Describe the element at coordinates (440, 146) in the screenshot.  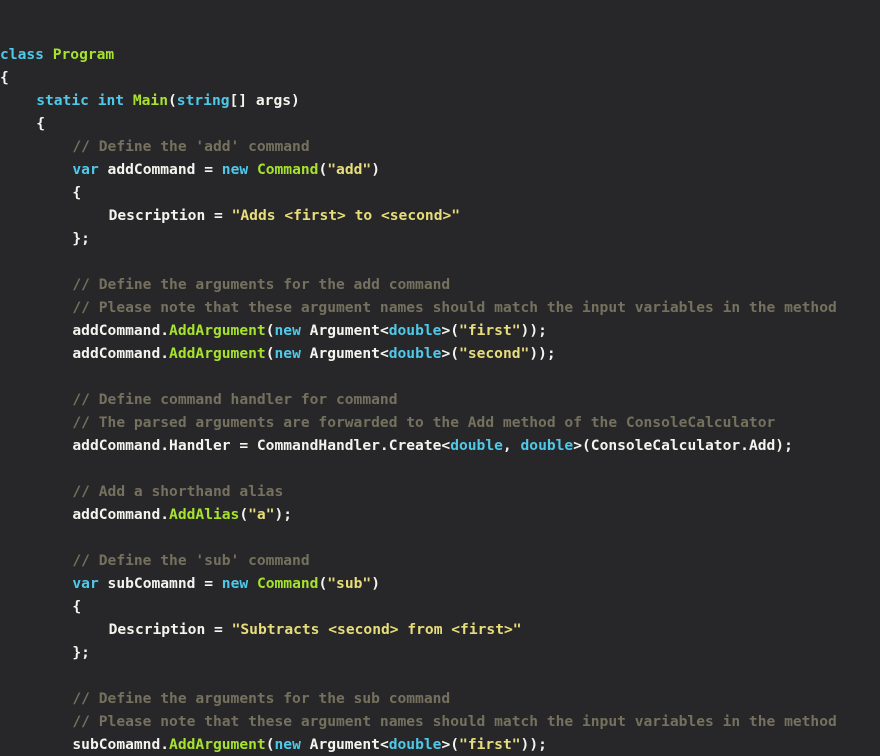
I see `code-line: // Define the 'add' command` at that location.